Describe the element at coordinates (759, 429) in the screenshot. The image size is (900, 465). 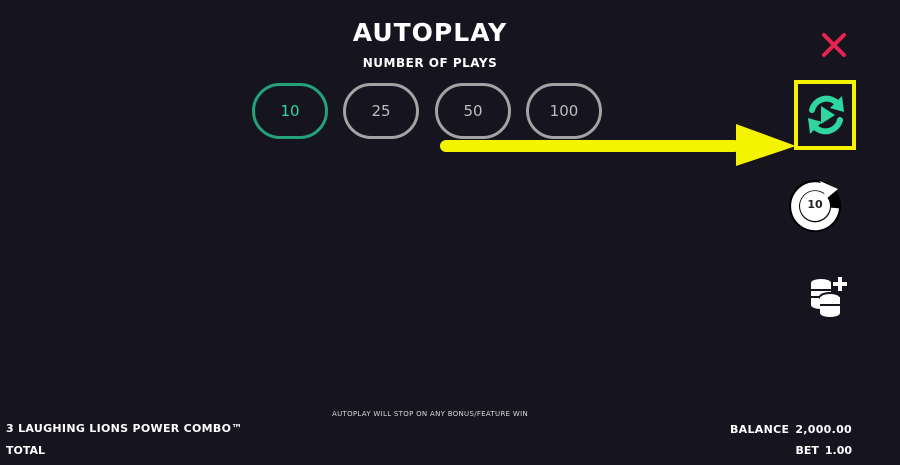
I see `balance-label: BALANCE` at that location.